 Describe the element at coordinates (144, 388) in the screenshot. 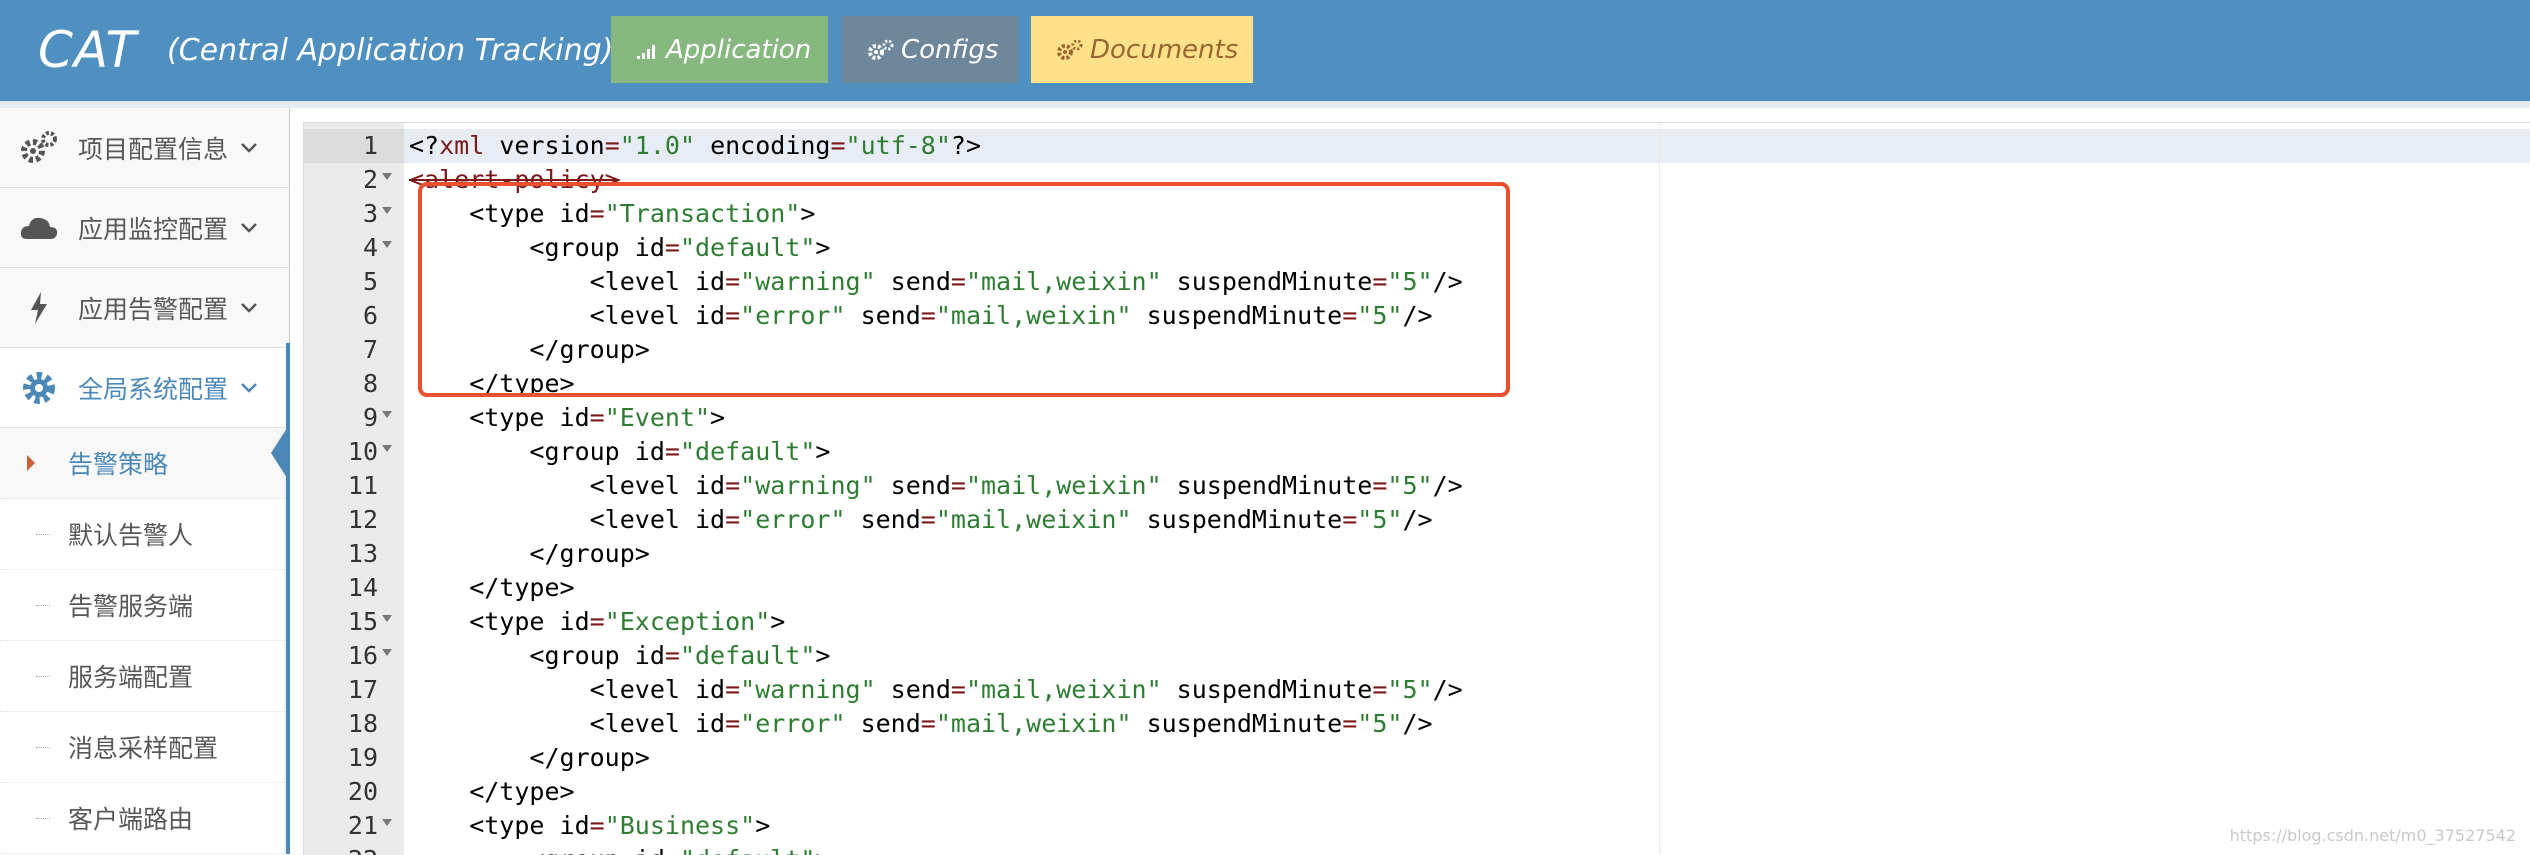

I see `sidebar-item-global-config: 全局系统配置` at that location.